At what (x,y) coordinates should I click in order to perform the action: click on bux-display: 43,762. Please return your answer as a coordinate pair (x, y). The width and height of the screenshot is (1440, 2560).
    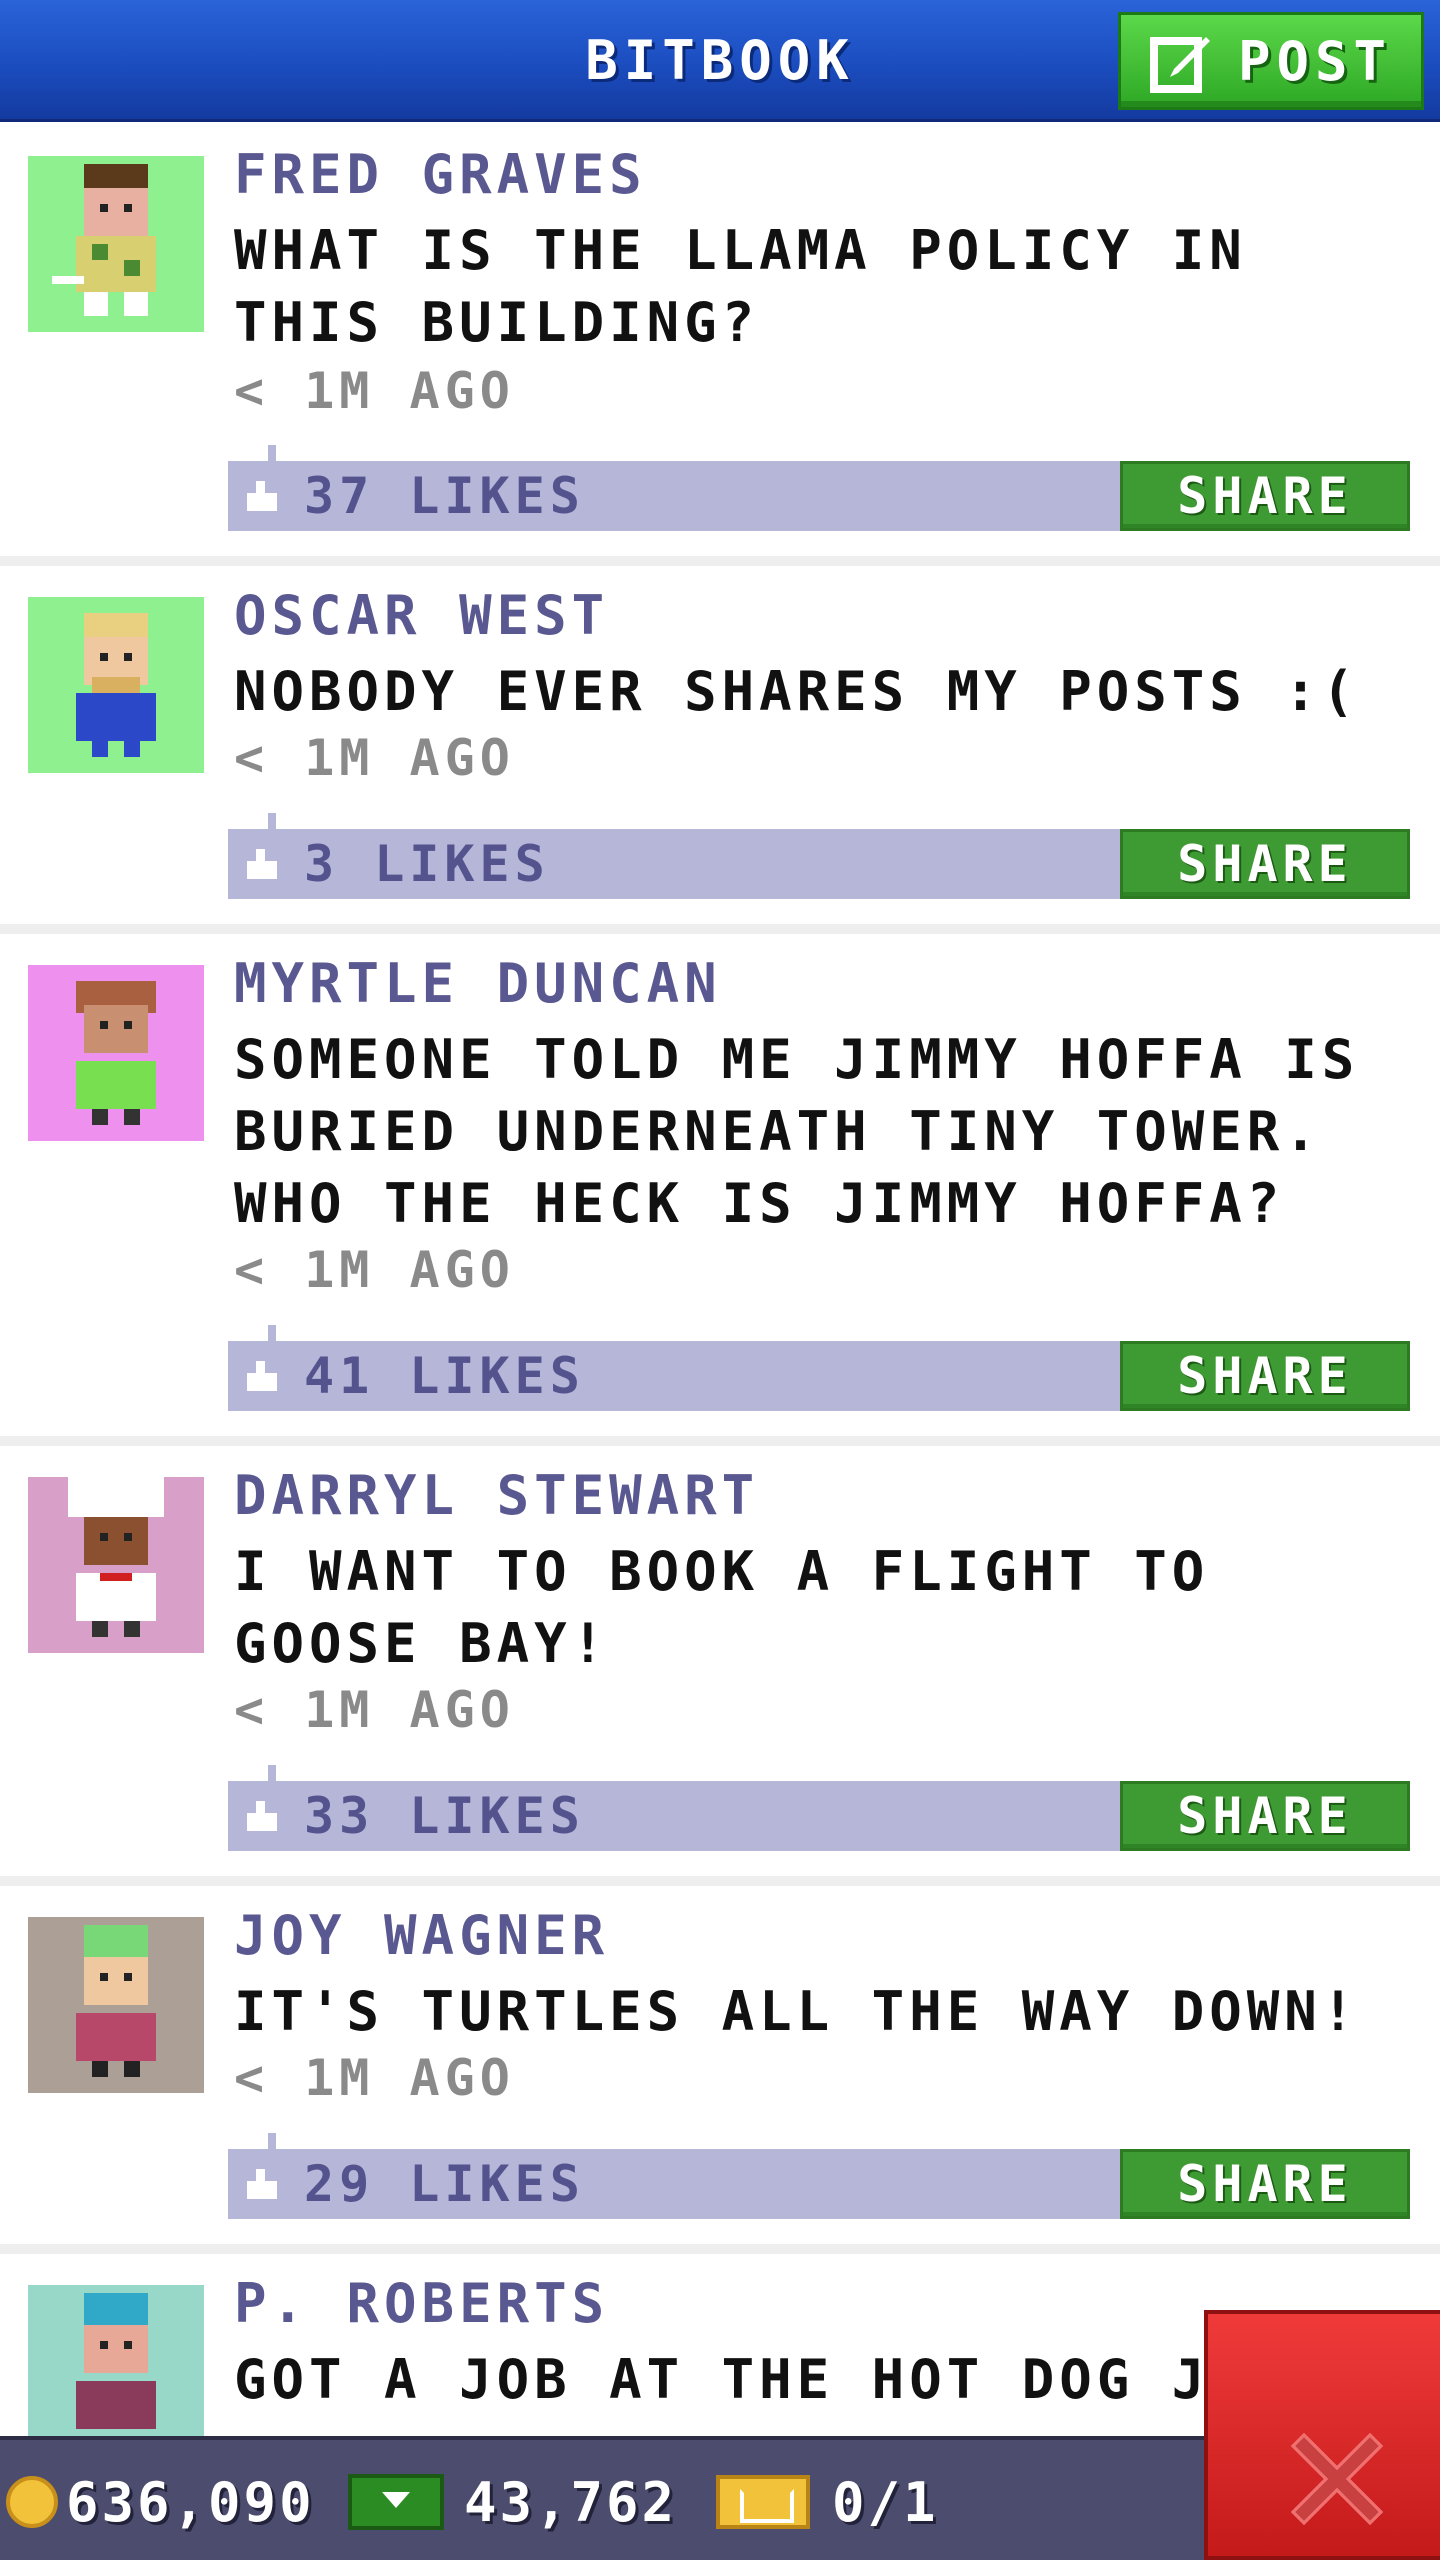
    Looking at the image, I should click on (512, 2500).